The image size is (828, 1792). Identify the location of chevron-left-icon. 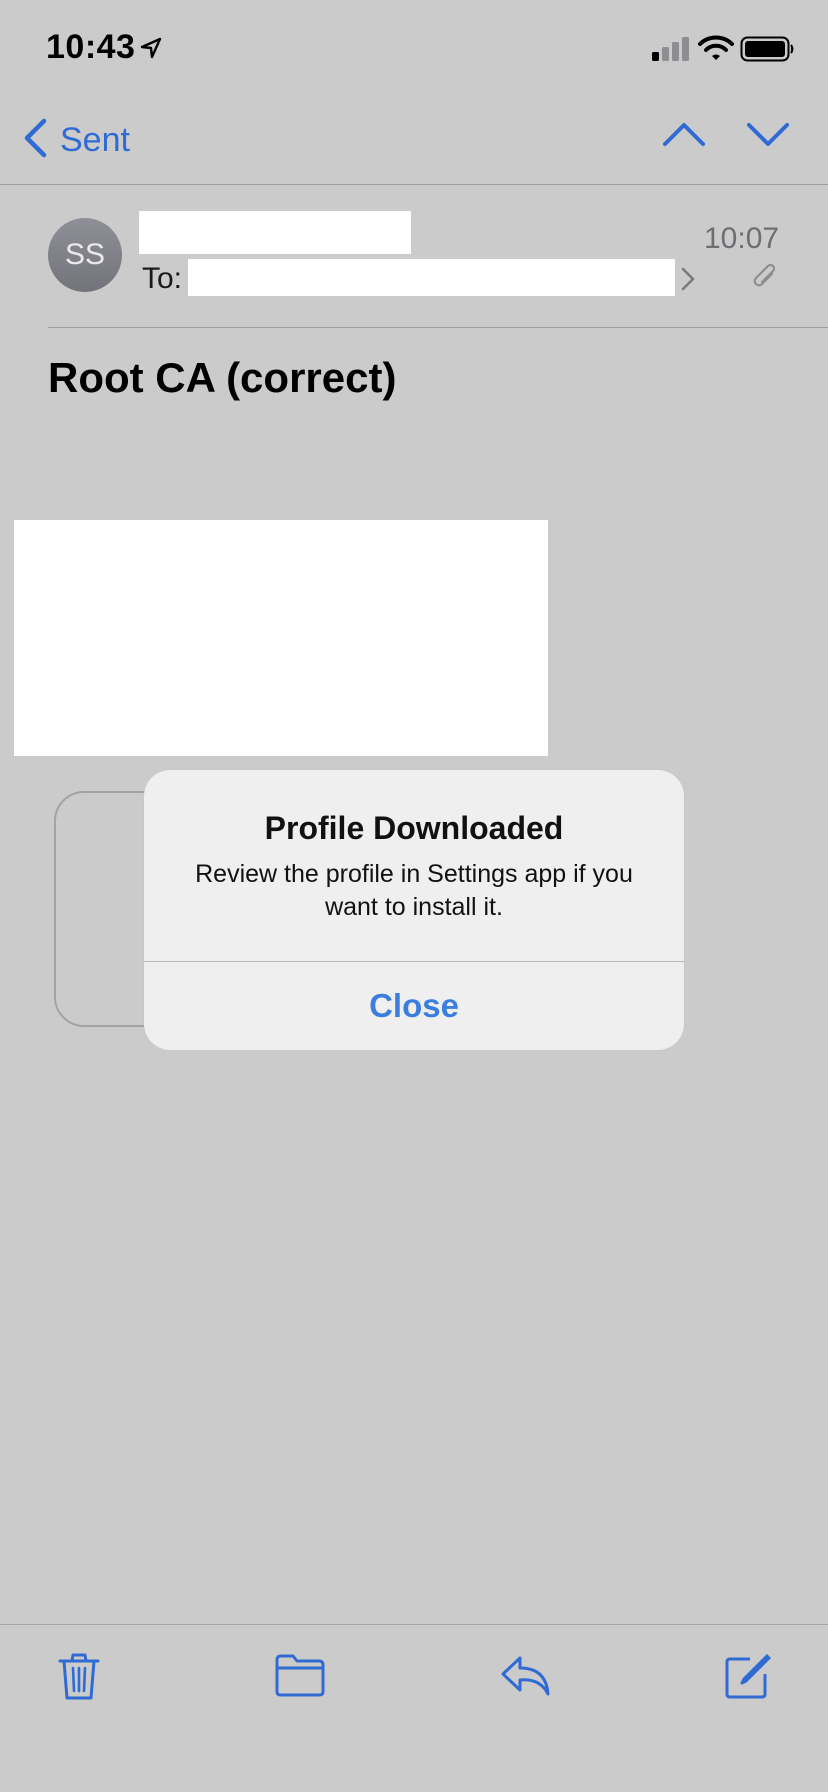
(35, 140).